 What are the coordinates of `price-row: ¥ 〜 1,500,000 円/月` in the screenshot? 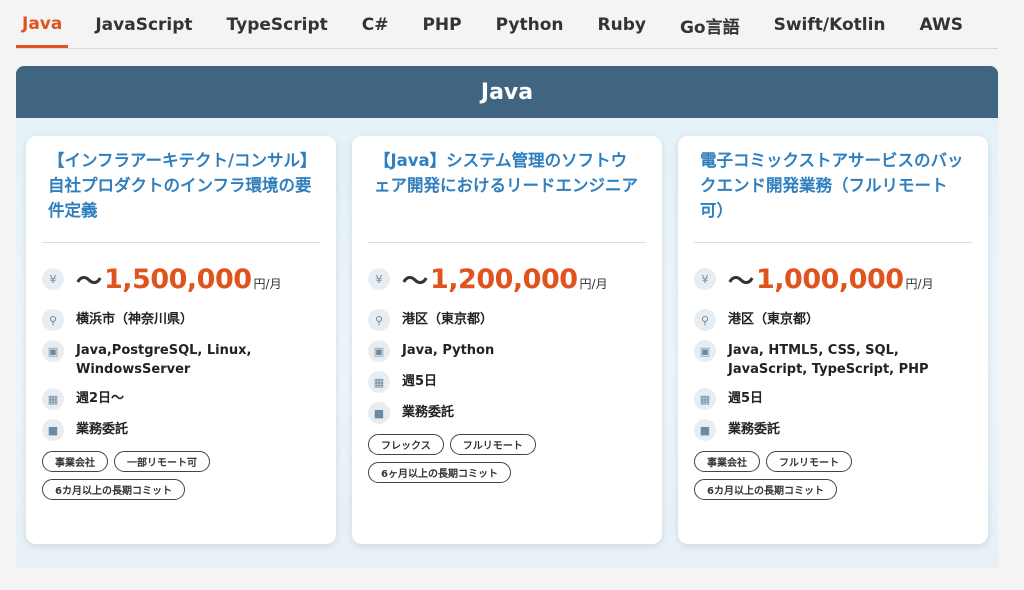 It's located at (181, 279).